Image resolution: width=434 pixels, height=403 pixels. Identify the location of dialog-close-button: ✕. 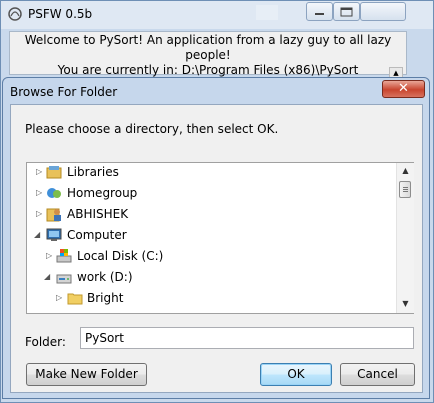
(403, 89).